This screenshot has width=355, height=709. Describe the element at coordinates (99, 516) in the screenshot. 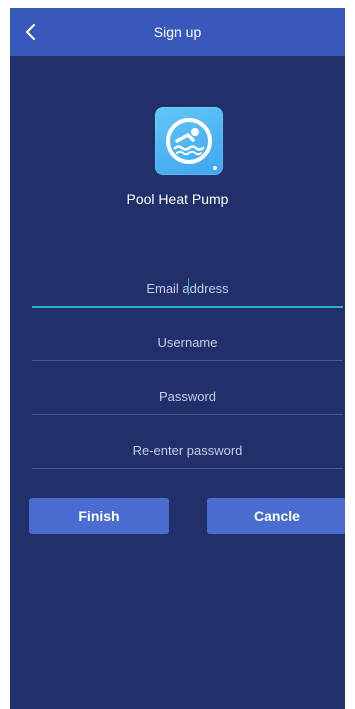

I see `finish-button: Finish` at that location.